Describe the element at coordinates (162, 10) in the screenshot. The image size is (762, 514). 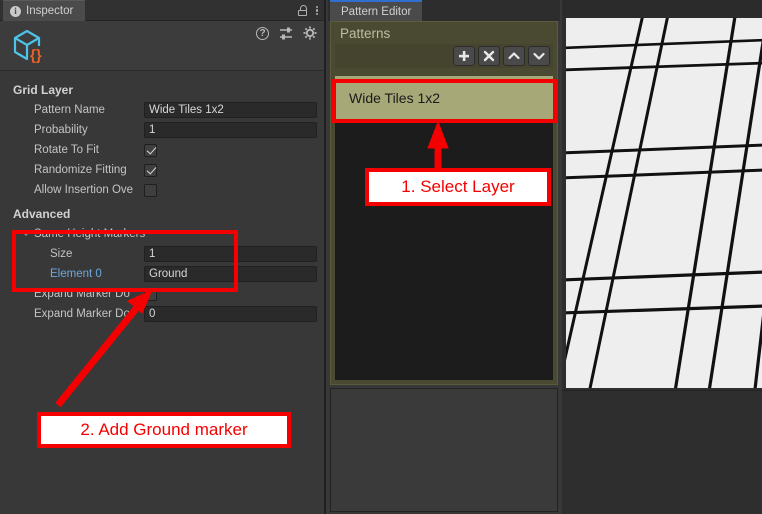
I see `inspector-tabbar: i Inspector` at that location.